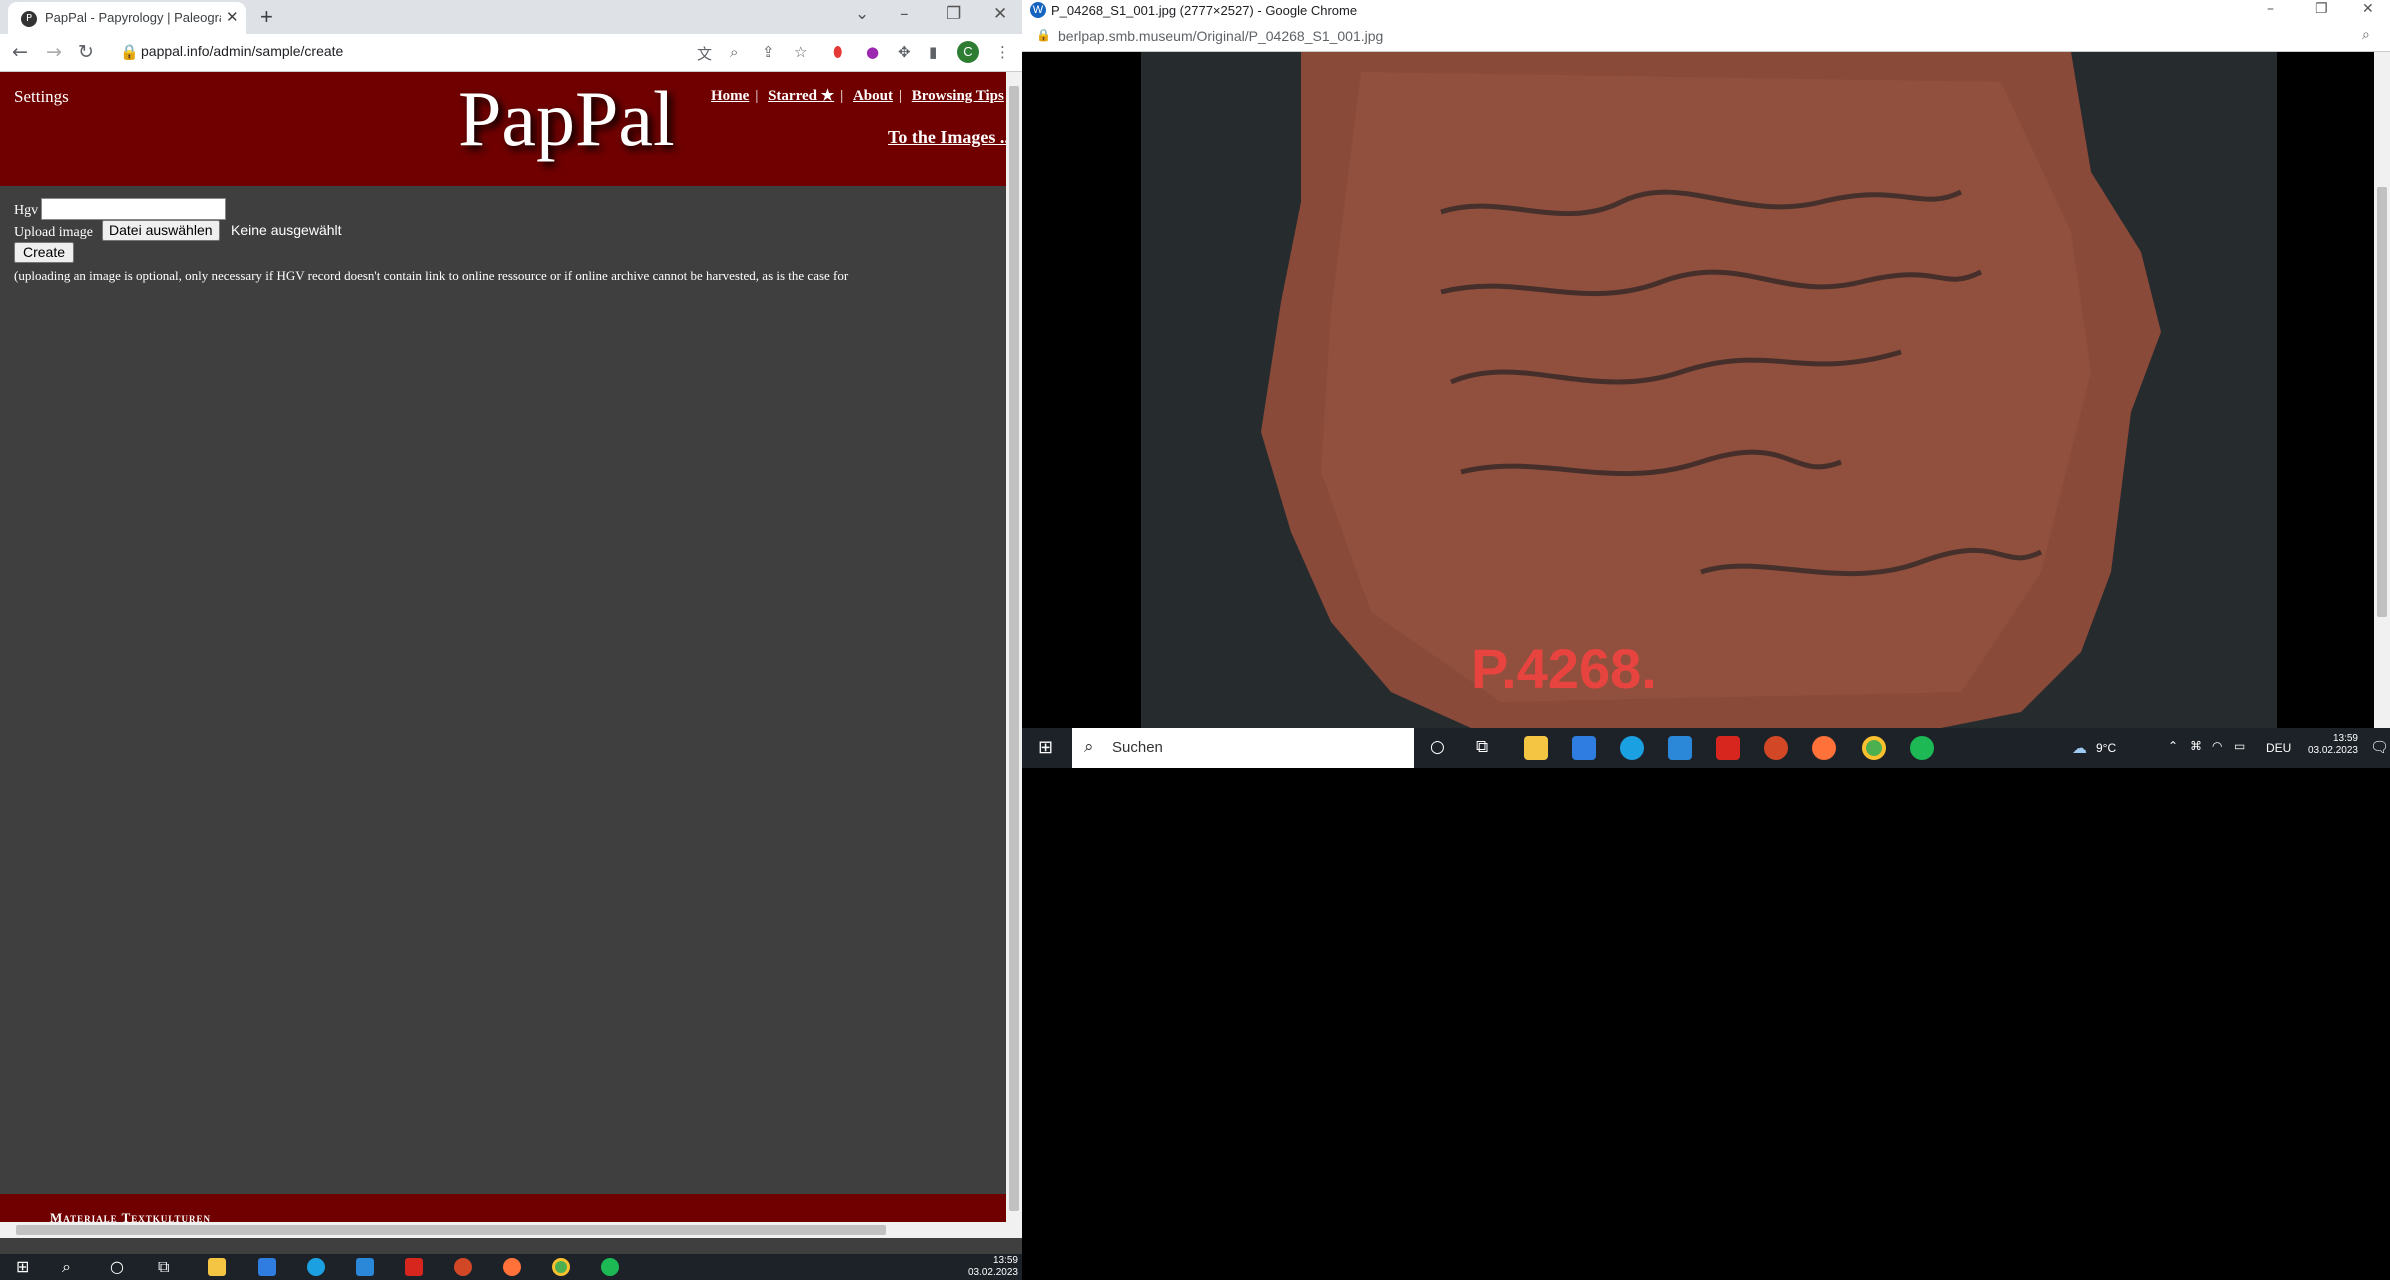  I want to click on vertical-scrollbar, so click(1014, 655).